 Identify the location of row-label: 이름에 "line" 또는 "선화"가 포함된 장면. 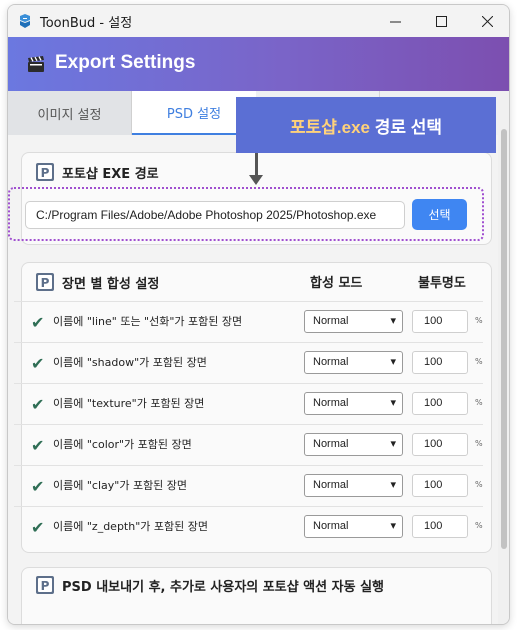
(148, 321).